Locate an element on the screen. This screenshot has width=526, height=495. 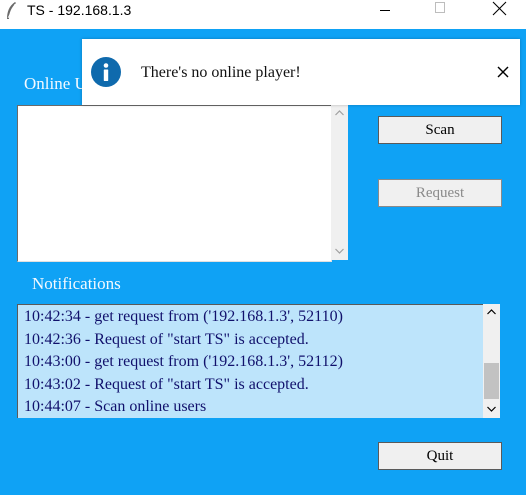
close-window-button is located at coordinates (500, 10).